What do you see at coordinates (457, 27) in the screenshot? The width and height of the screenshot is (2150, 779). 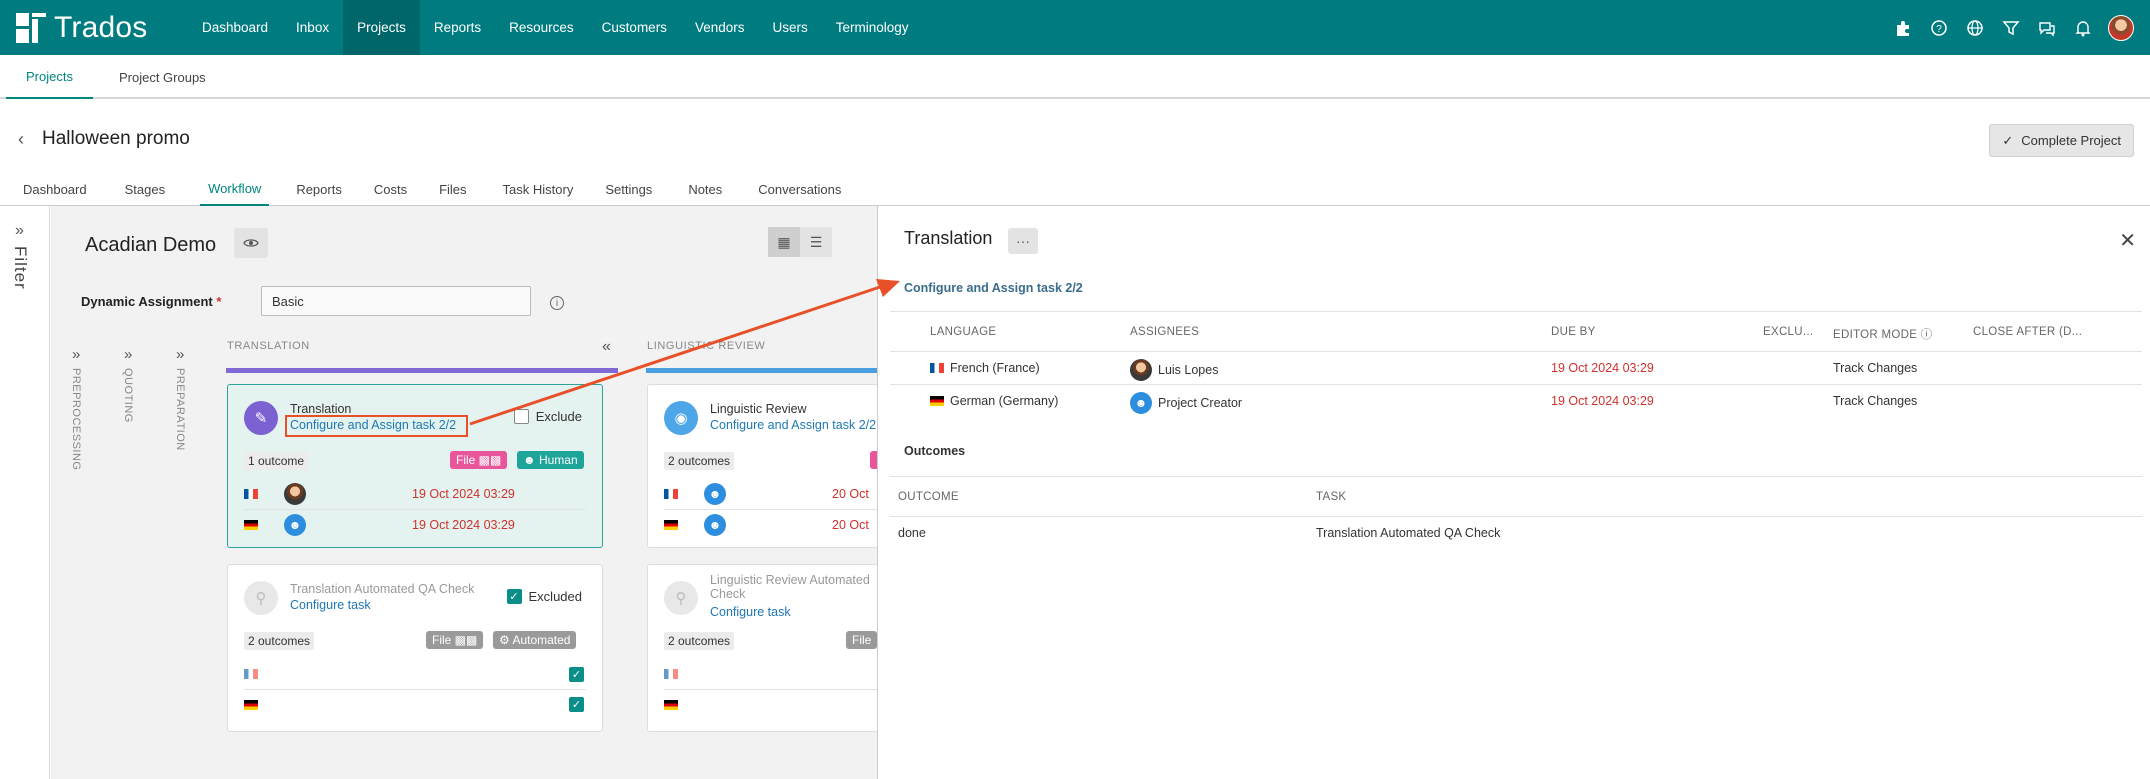 I see `nav-reports: Reports` at bounding box center [457, 27].